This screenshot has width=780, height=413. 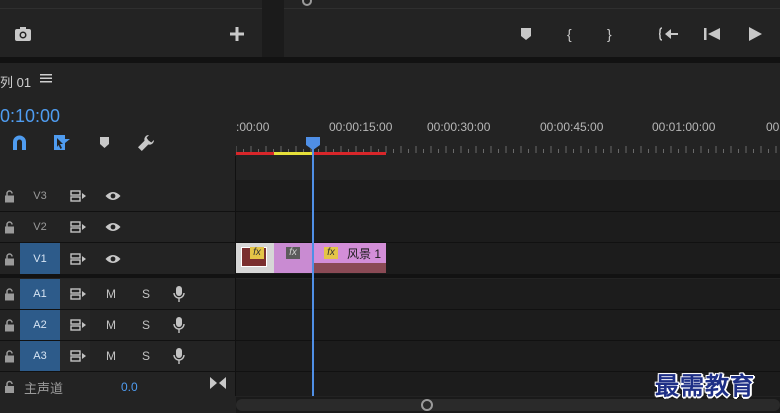 I want to click on ruler-label: 00:01:00:00, so click(x=684, y=127).